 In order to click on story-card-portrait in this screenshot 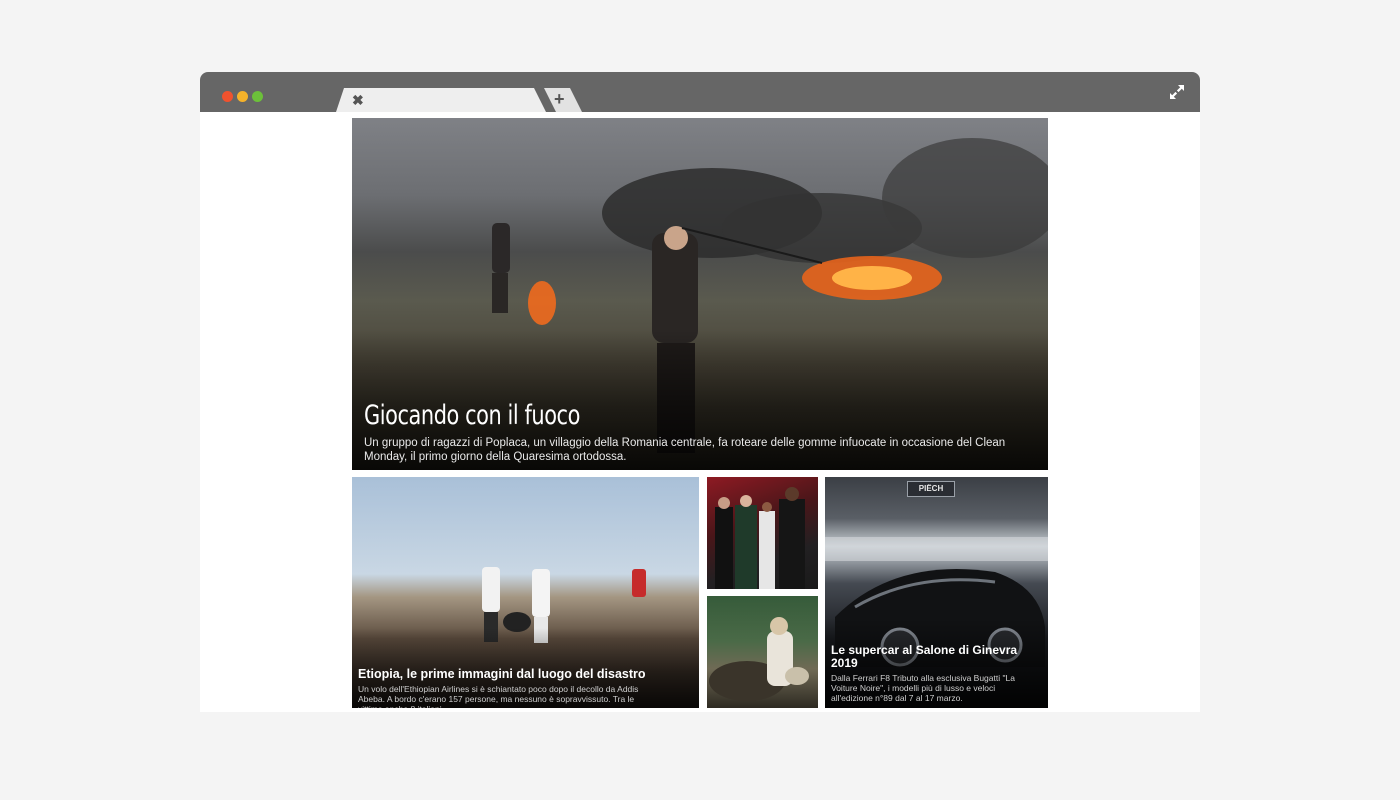, I will do `click(762, 652)`.